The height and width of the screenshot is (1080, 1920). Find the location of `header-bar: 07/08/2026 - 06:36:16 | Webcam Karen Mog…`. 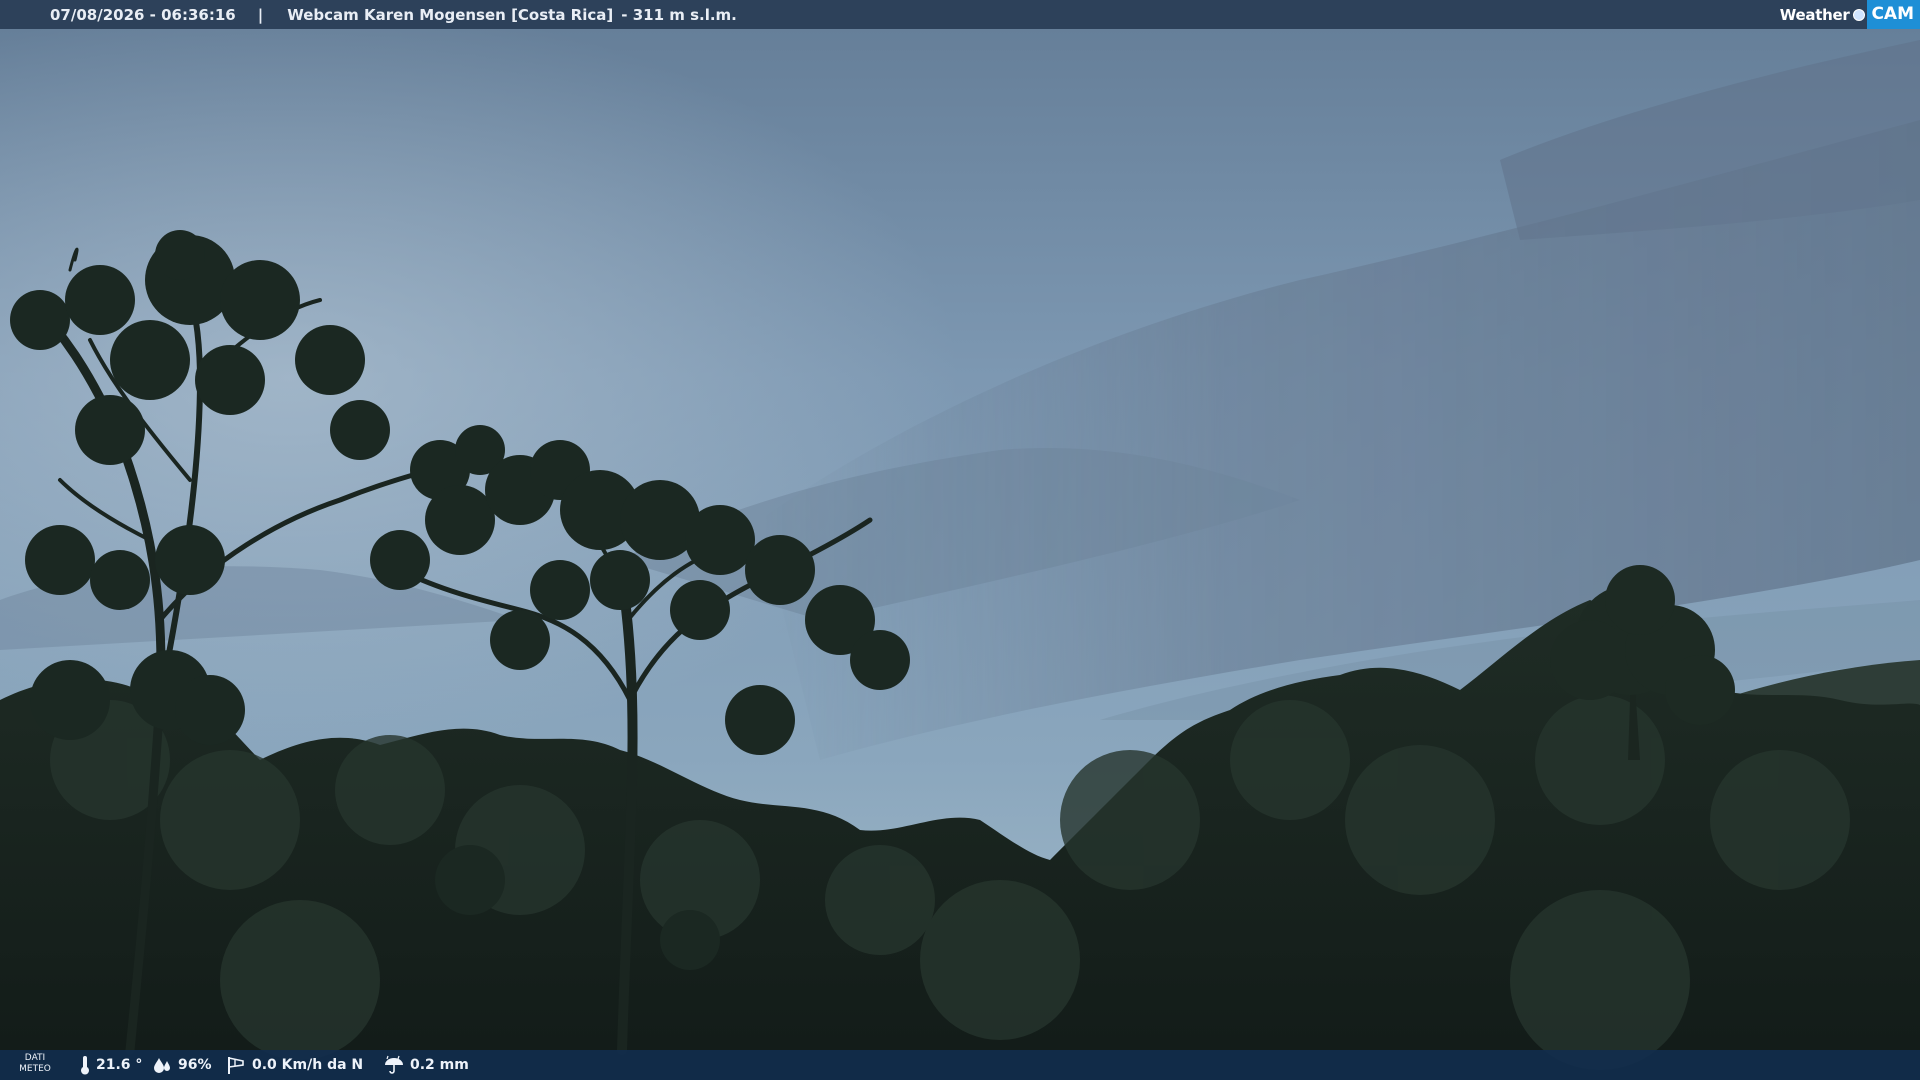

header-bar: 07/08/2026 - 06:36:16 | Webcam Karen Mog… is located at coordinates (960, 14).